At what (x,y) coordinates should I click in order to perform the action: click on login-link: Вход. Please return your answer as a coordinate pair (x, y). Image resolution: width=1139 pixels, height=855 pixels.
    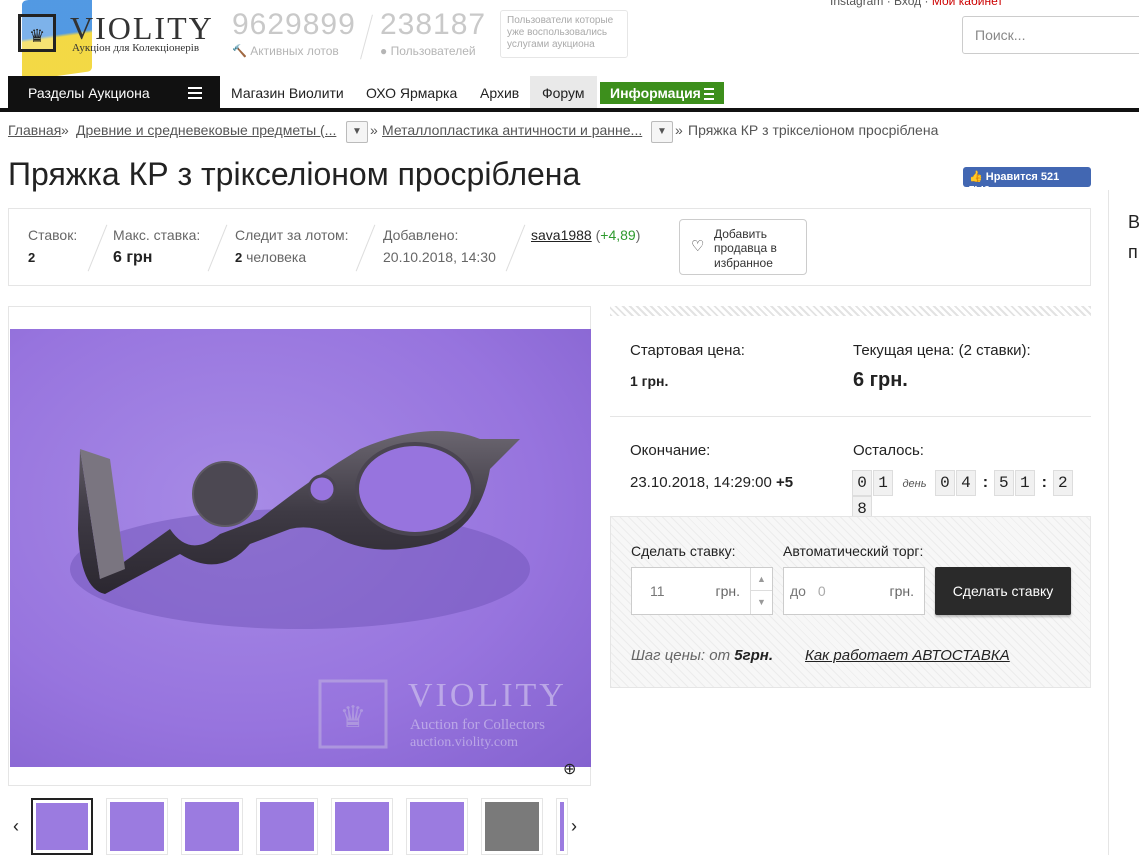
    Looking at the image, I should click on (907, 4).